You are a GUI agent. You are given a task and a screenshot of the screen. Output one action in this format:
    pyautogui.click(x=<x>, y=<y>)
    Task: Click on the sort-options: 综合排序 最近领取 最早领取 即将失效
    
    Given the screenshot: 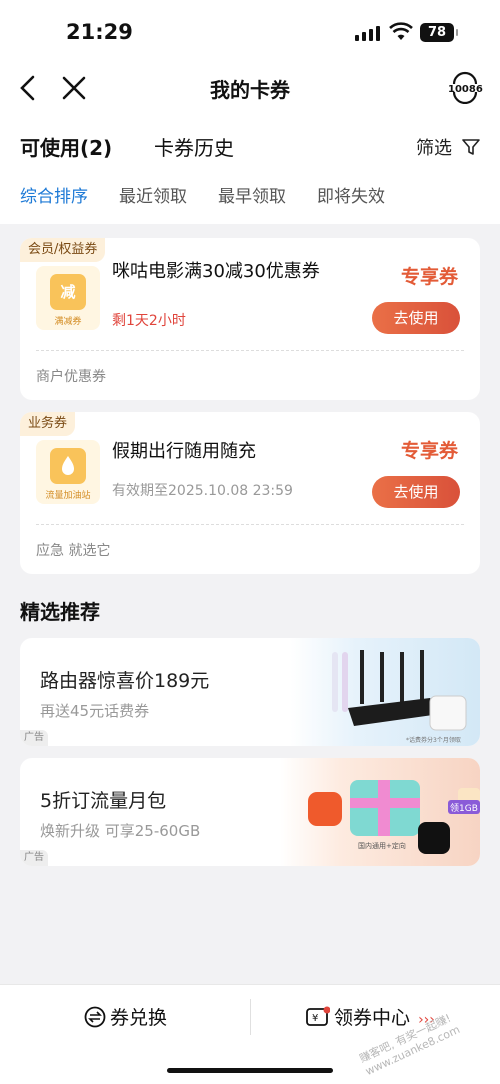 What is the action you would take?
    pyautogui.click(x=218, y=194)
    